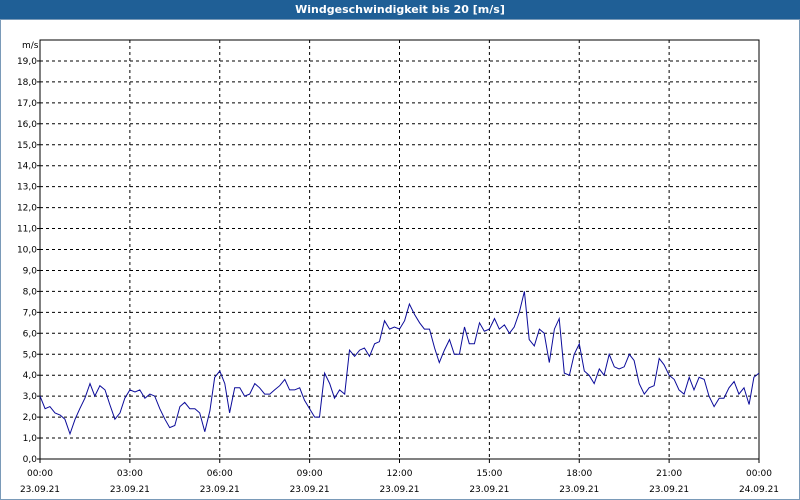 Image resolution: width=800 pixels, height=500 pixels. Describe the element at coordinates (310, 474) in the screenshot. I see `x-tick-time: 09:00` at that location.